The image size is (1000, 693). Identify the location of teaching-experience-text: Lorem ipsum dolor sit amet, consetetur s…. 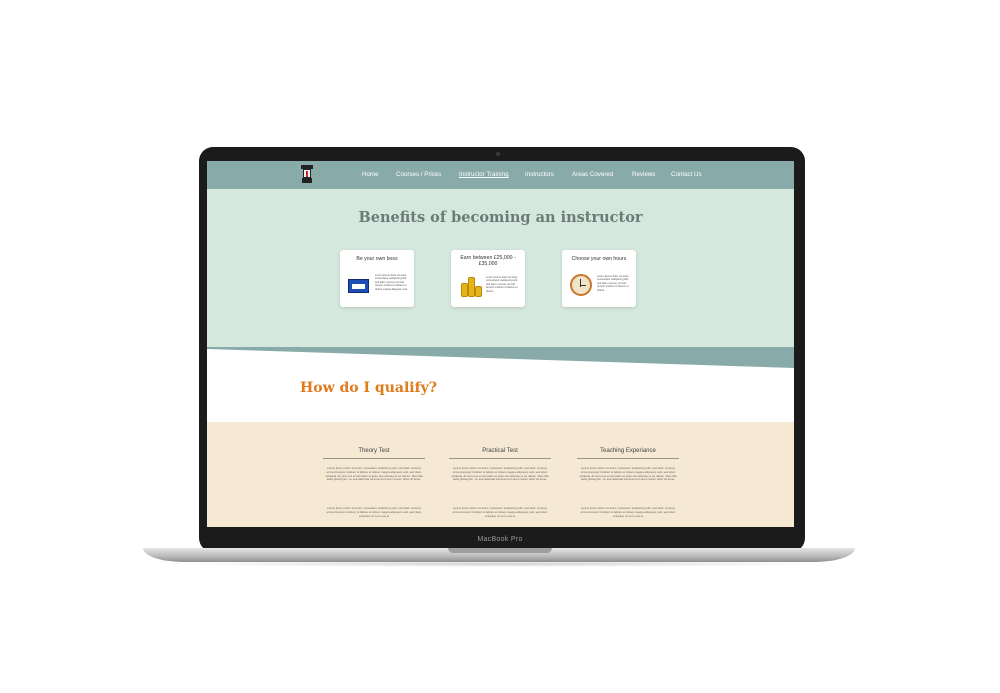
(628, 474).